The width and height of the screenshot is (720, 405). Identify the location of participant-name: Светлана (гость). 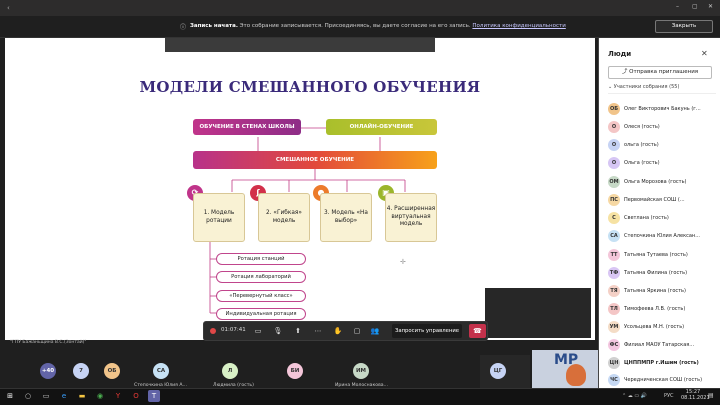
(646, 218).